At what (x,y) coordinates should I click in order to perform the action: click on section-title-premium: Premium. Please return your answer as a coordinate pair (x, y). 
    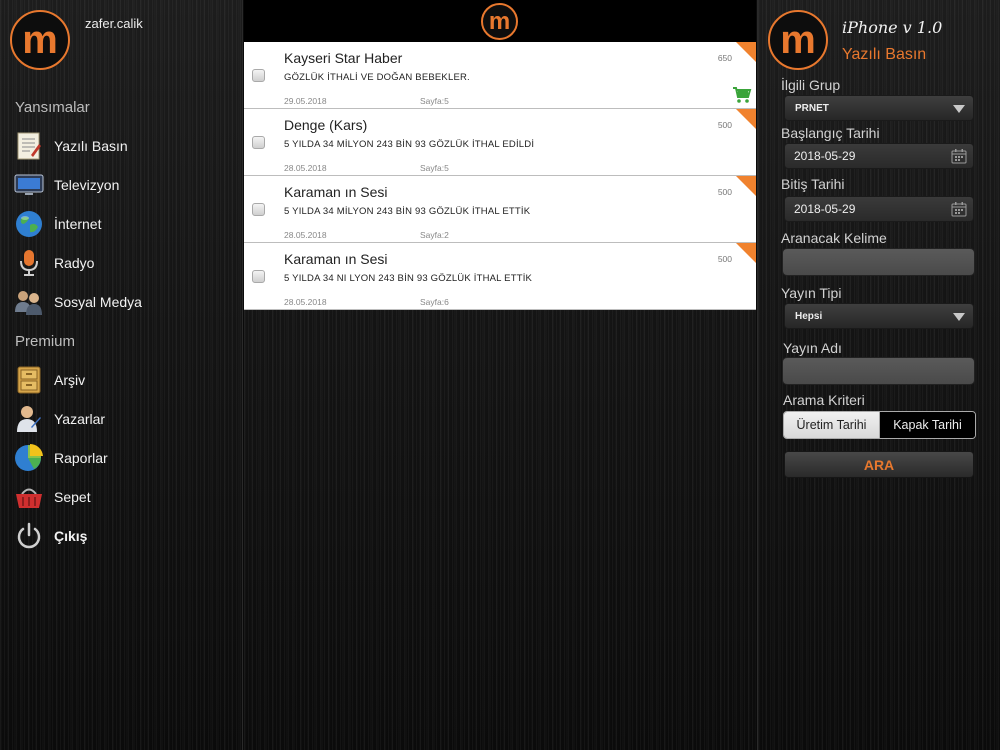
    Looking at the image, I should click on (45, 341).